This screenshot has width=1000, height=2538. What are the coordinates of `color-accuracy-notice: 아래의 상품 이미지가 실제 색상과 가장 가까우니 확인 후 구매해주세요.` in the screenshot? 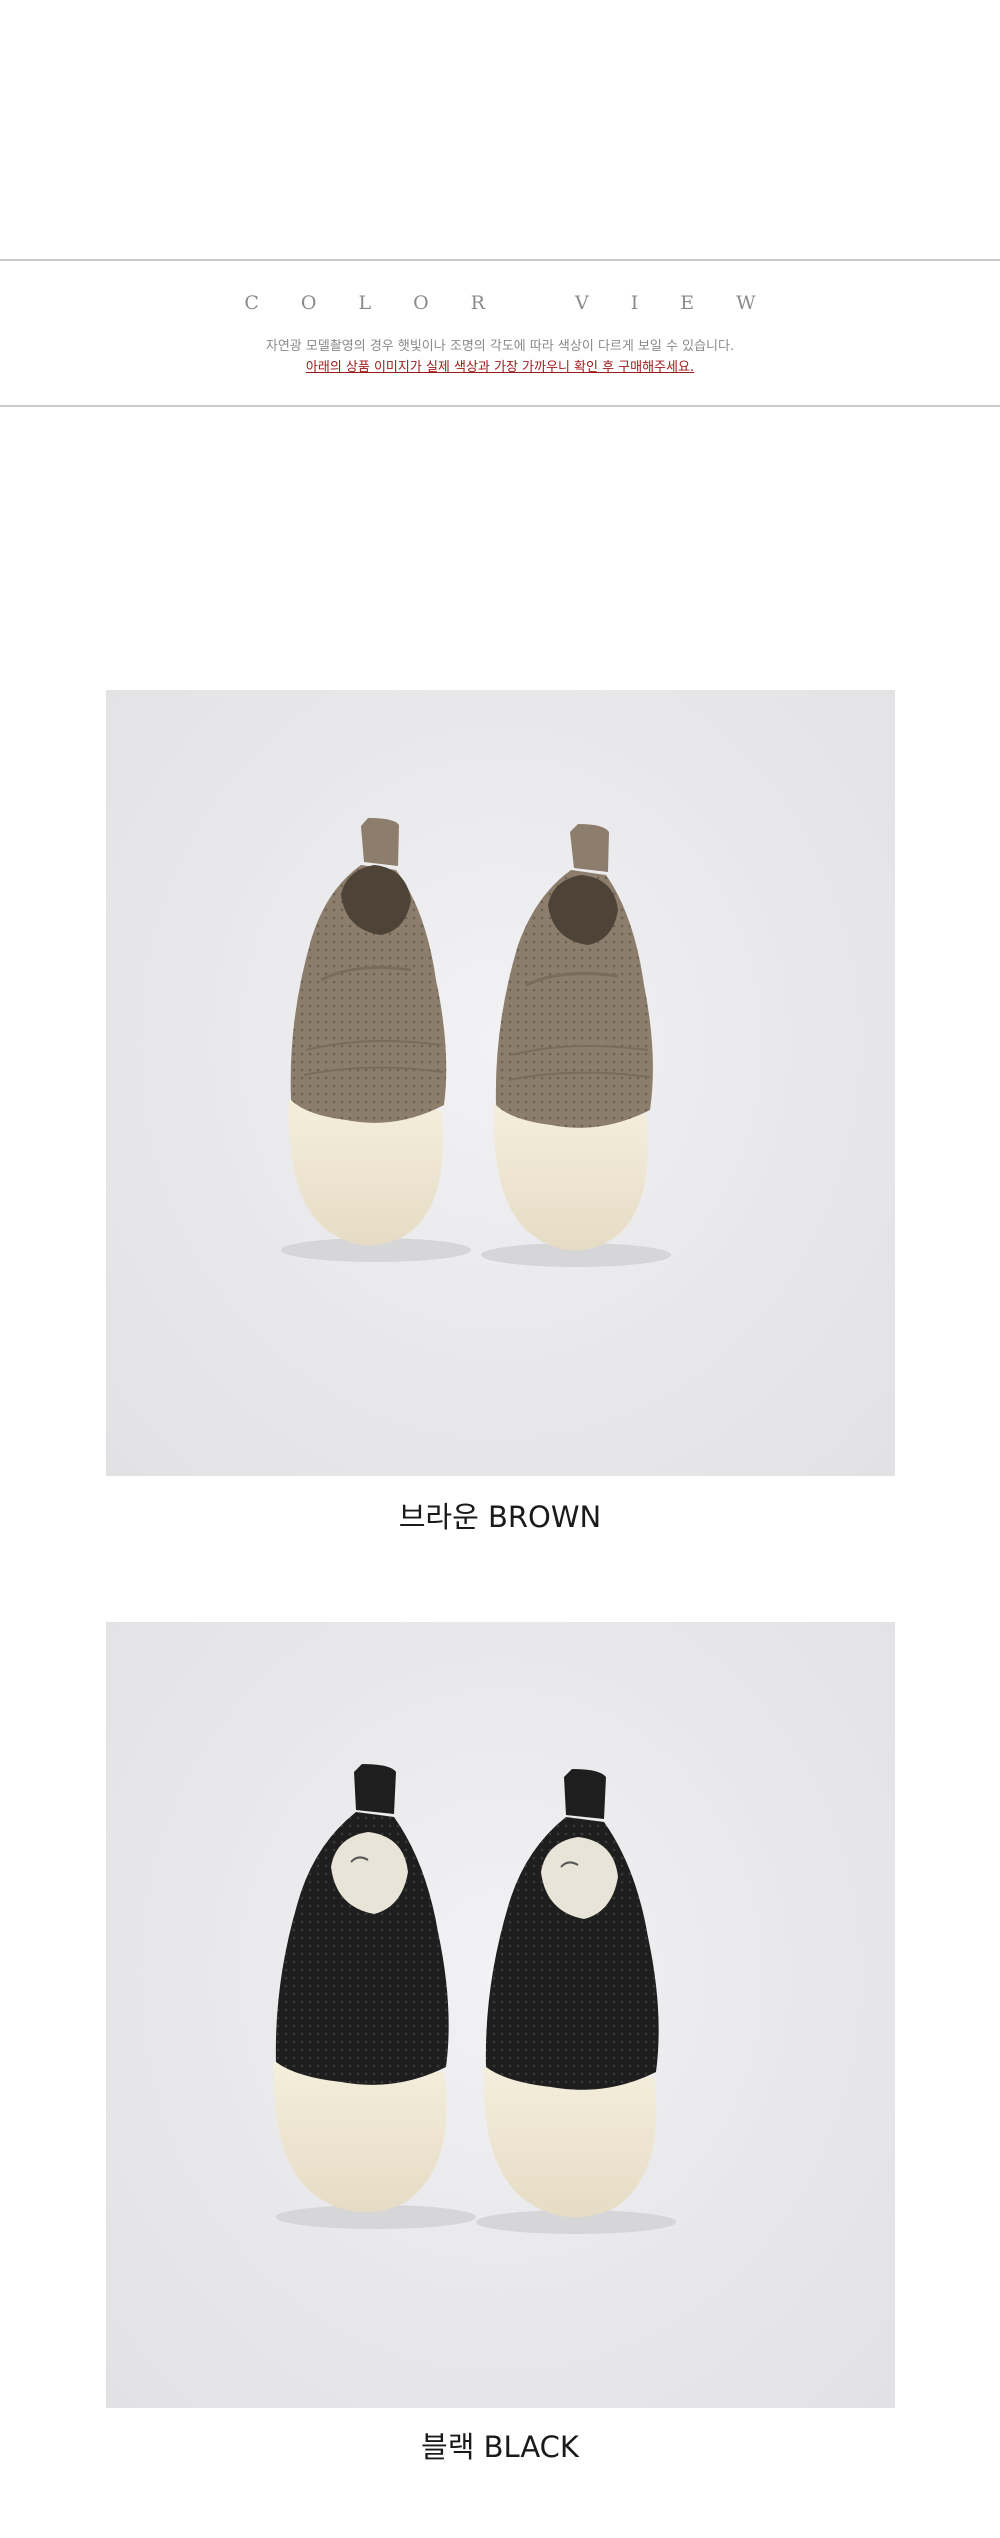 It's located at (500, 367).